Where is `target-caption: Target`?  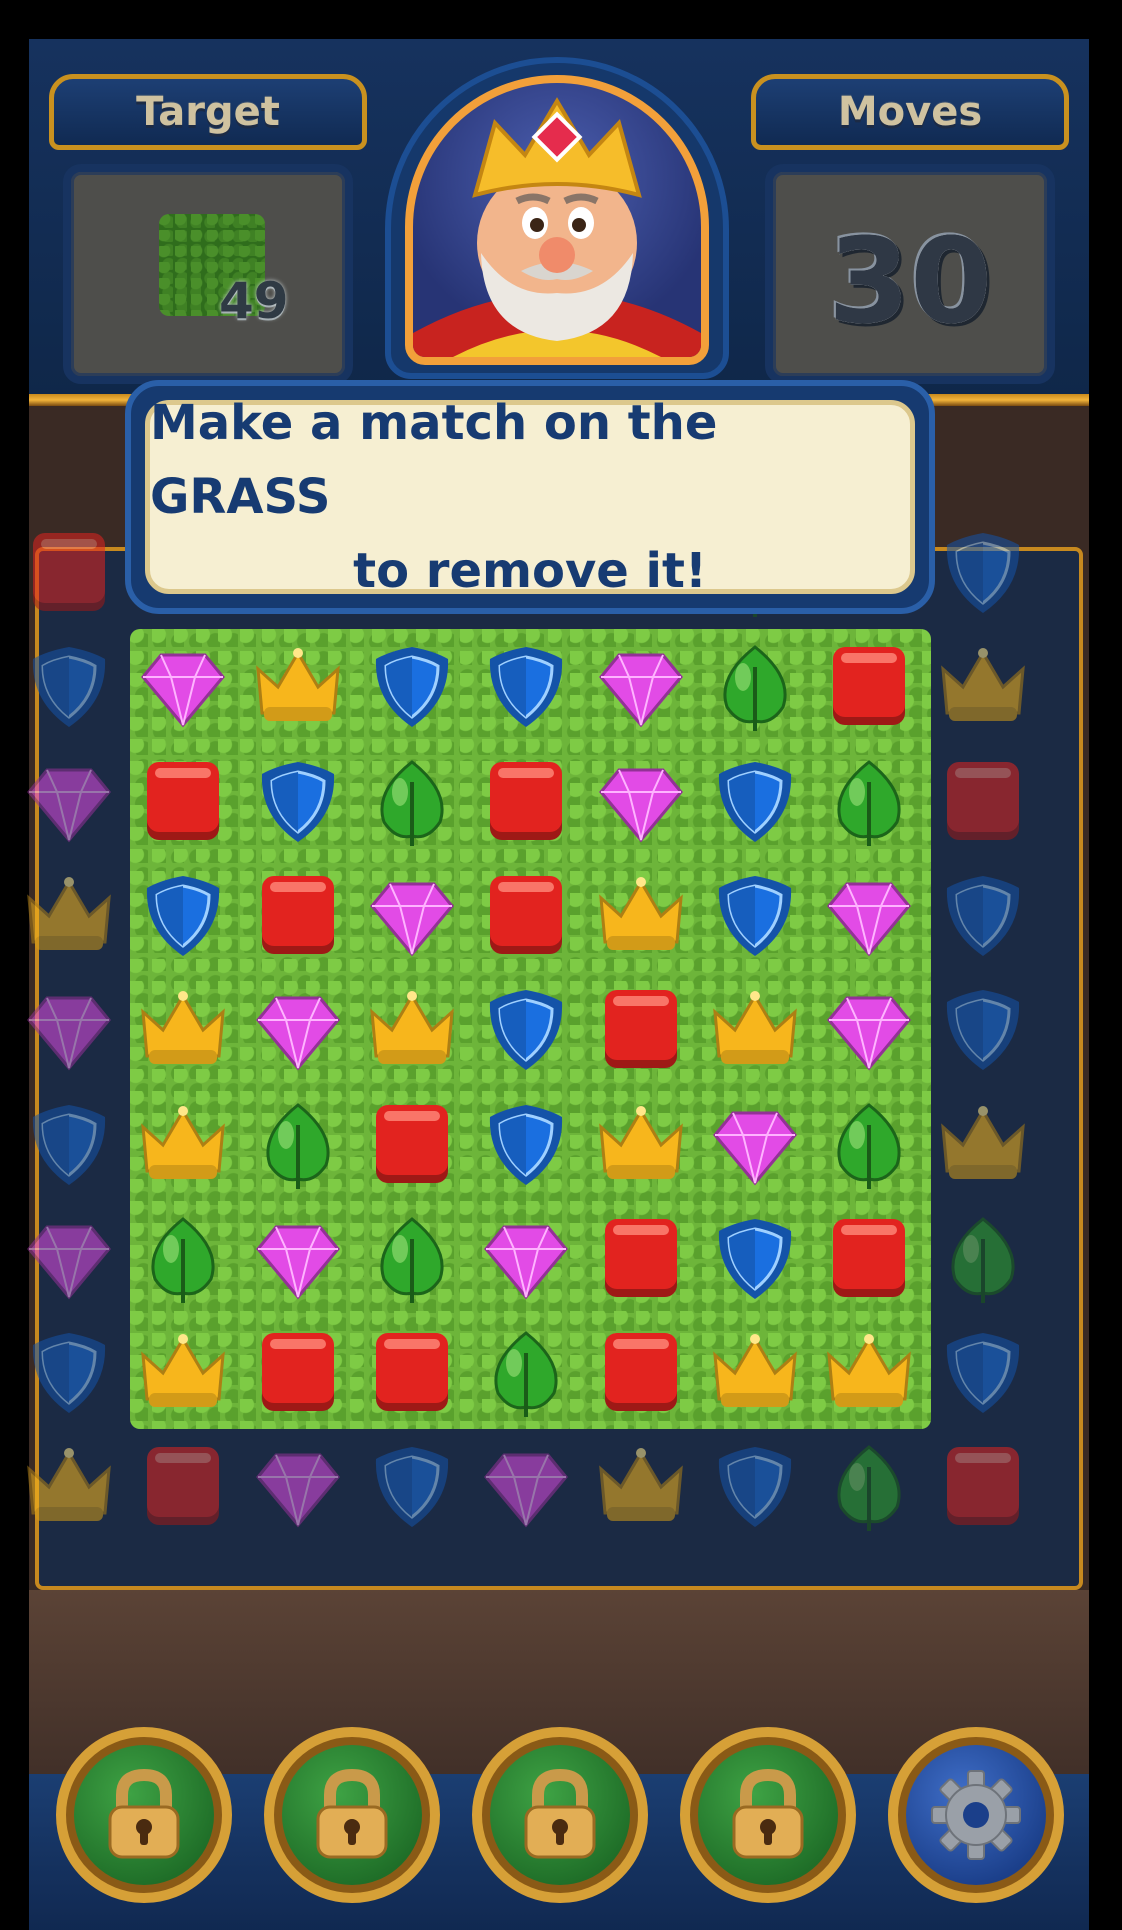
target-caption: Target is located at coordinates (208, 112).